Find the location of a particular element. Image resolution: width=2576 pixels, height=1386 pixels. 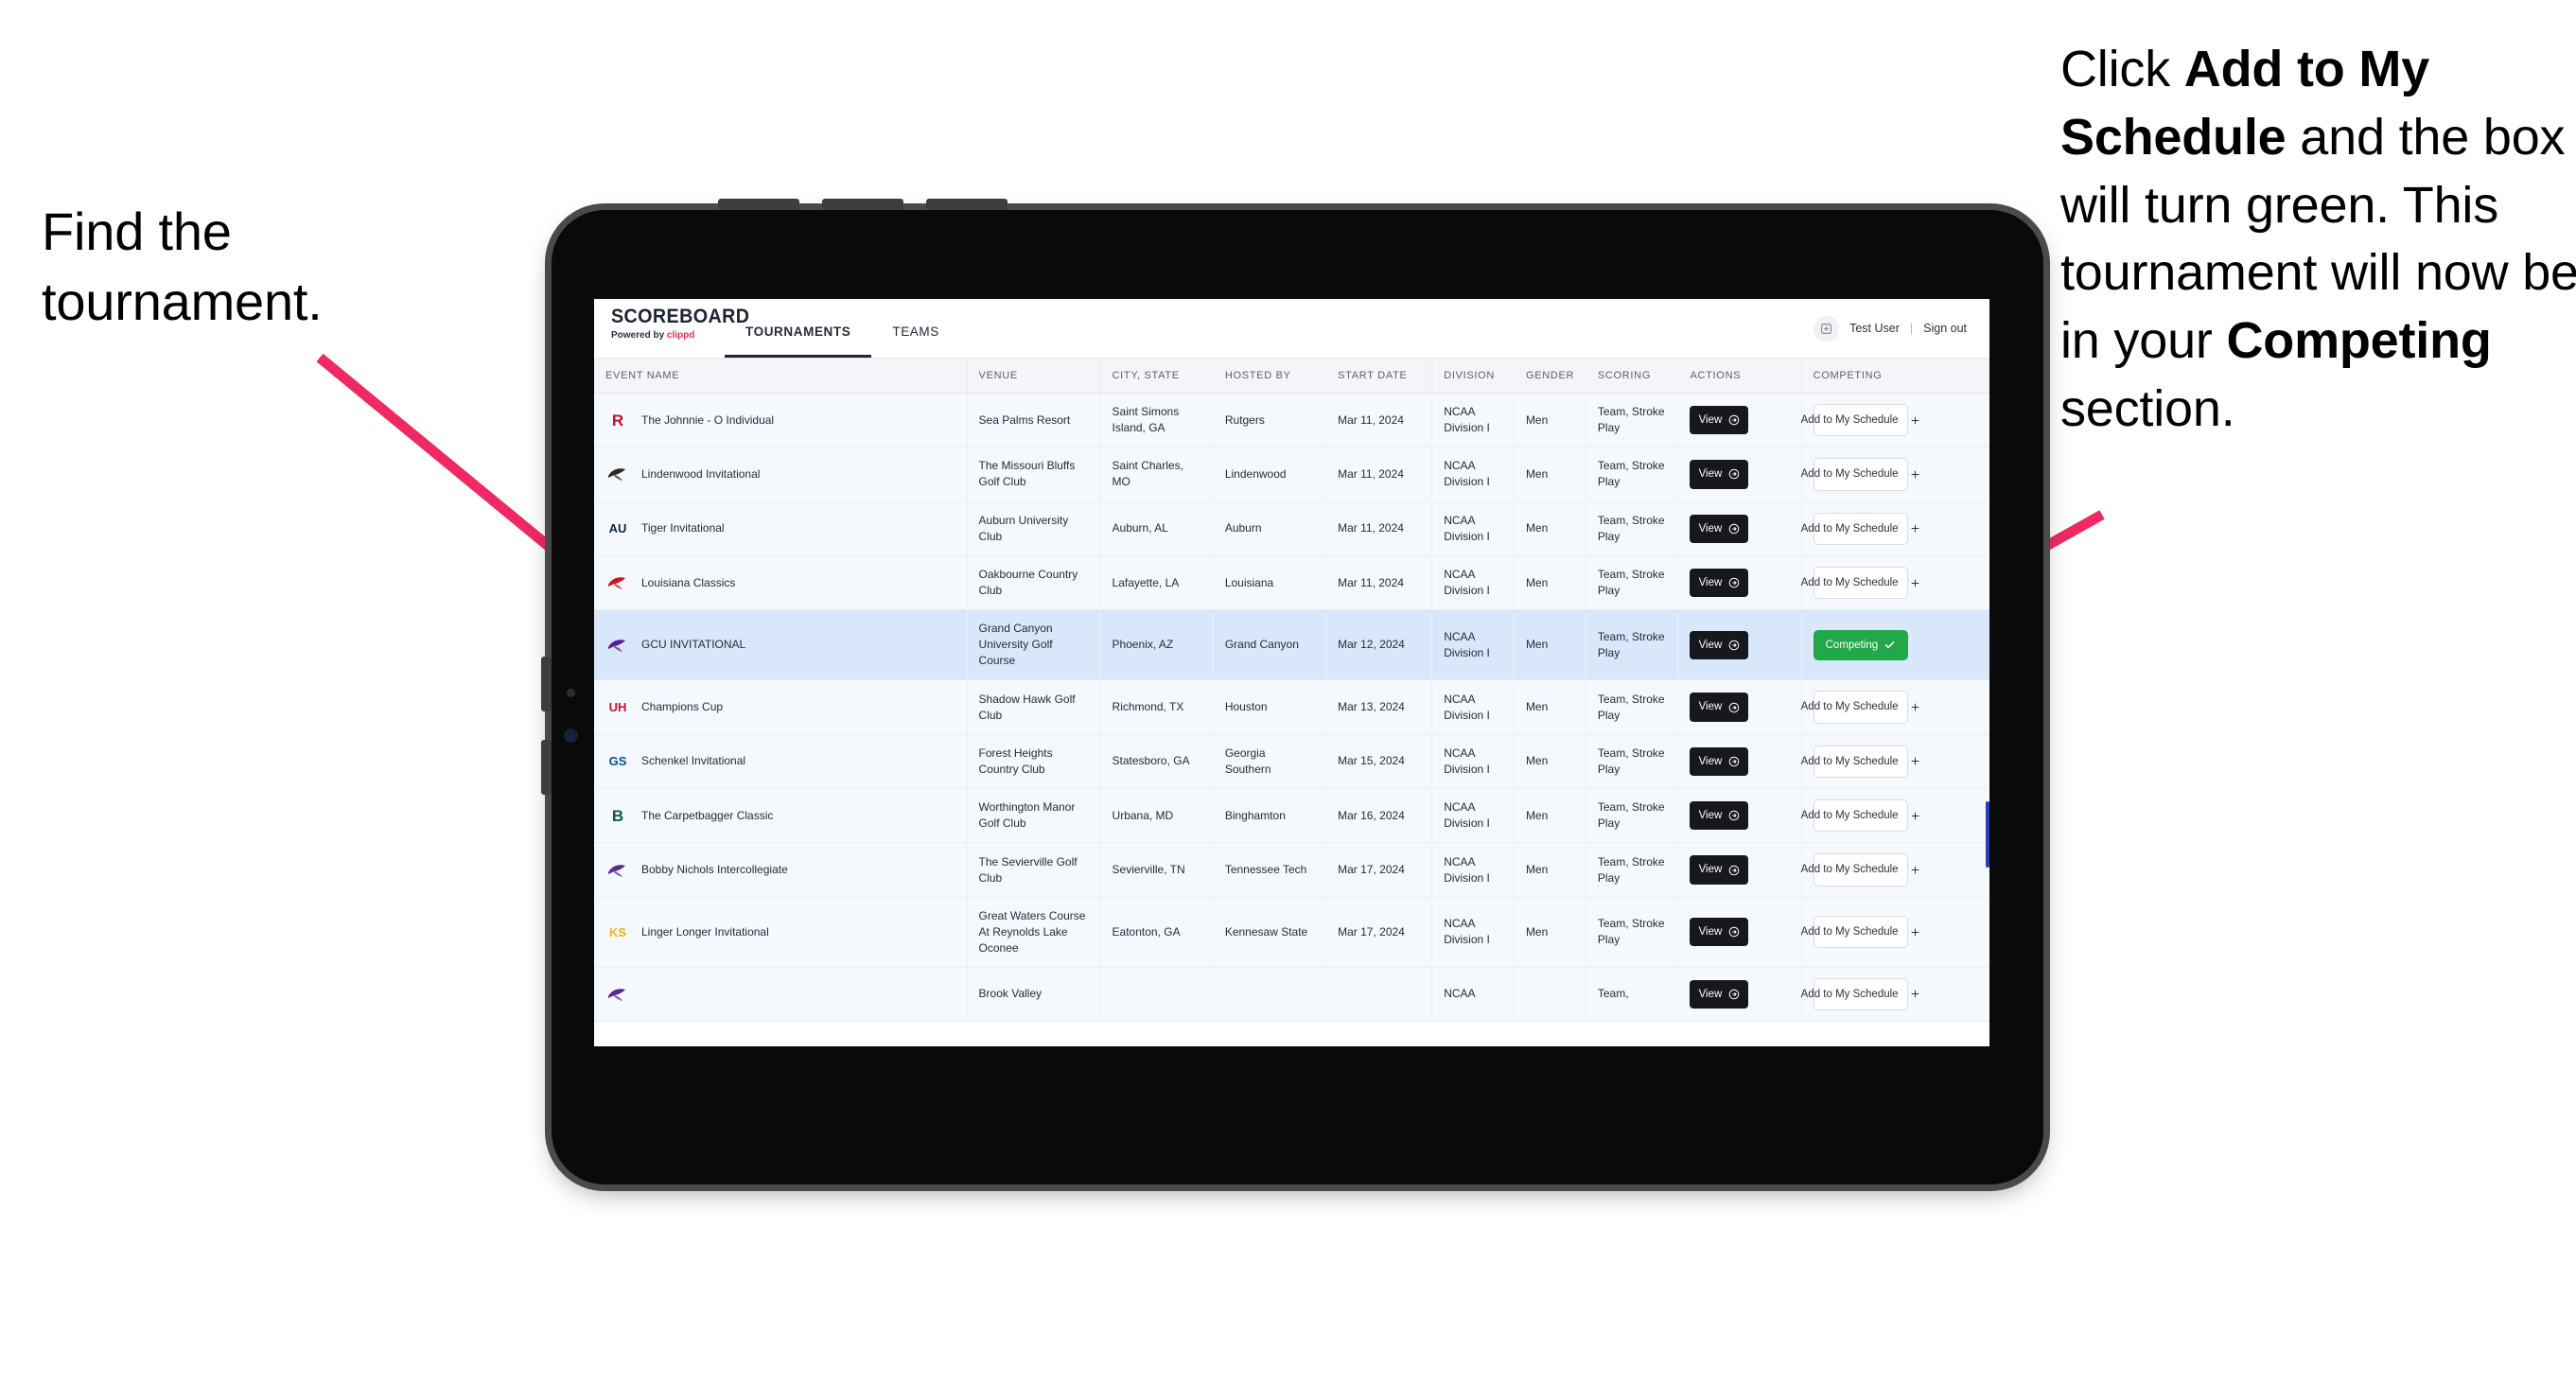

cell-venue: Grand Canyon University Golf Course is located at coordinates (1034, 645).